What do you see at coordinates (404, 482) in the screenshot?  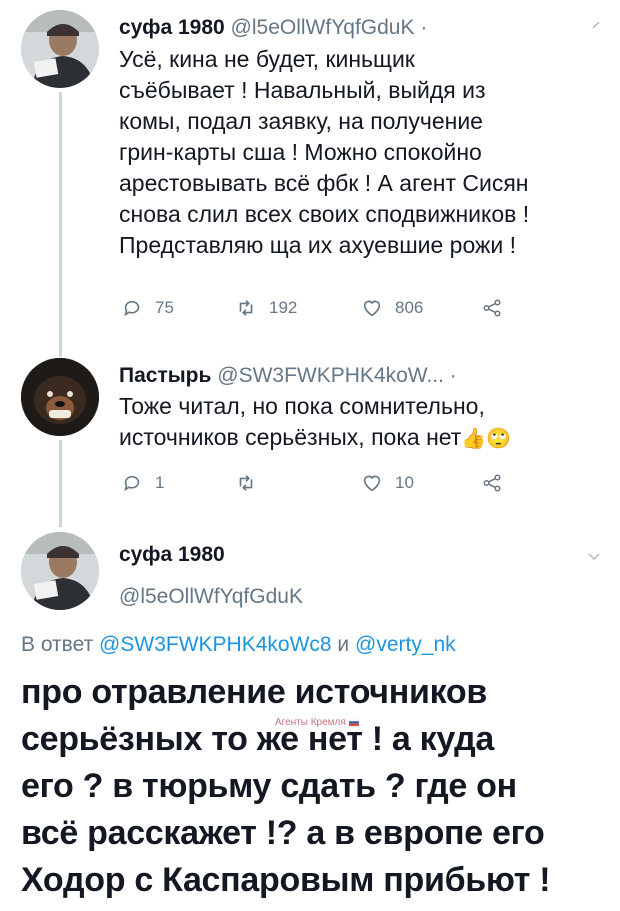 I see `like-count: 10` at bounding box center [404, 482].